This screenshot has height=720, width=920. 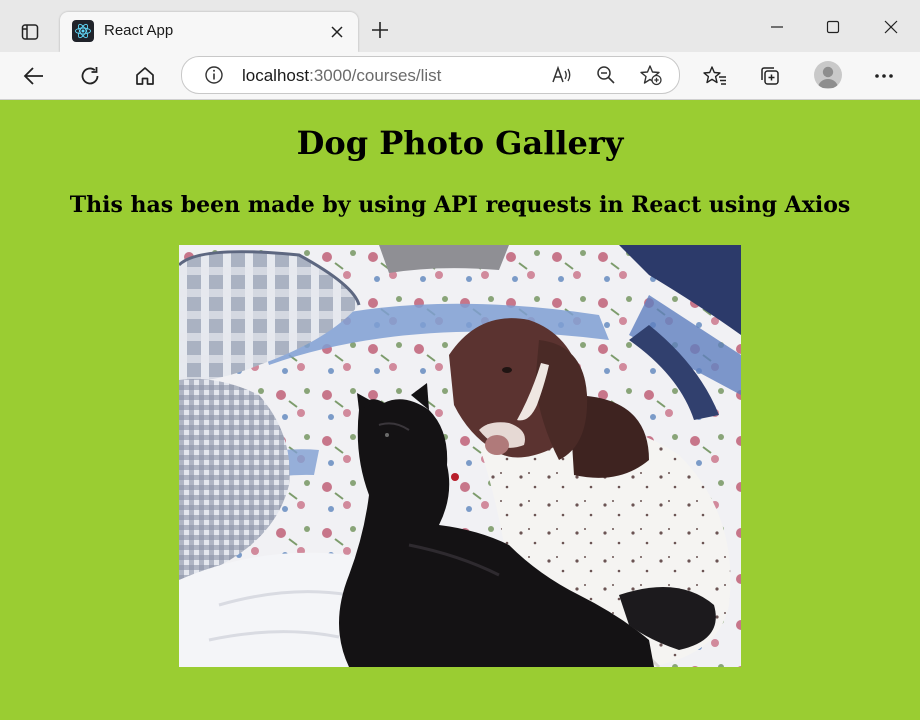 What do you see at coordinates (828, 75) in the screenshot?
I see `profile-avatar` at bounding box center [828, 75].